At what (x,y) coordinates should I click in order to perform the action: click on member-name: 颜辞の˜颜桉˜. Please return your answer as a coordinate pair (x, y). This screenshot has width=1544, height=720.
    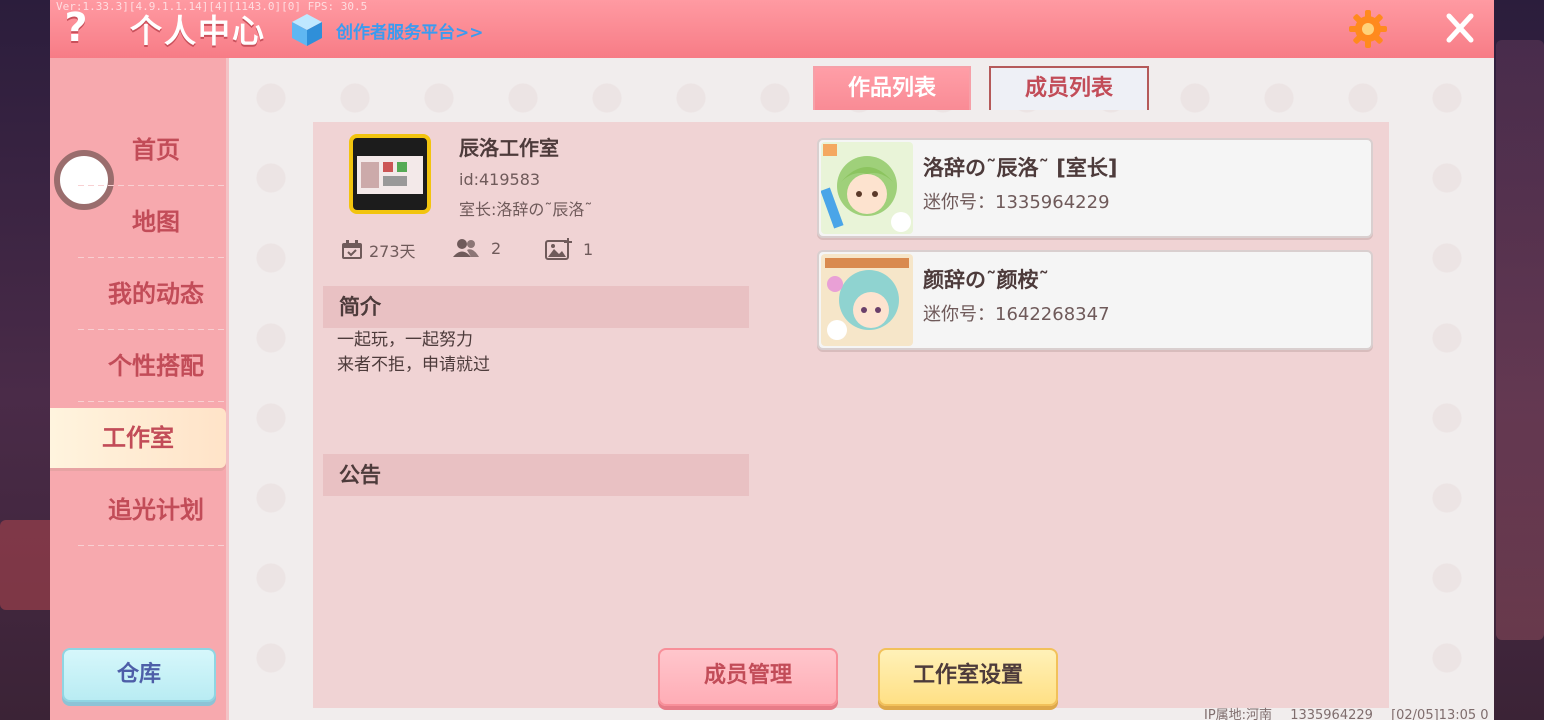
    Looking at the image, I should click on (986, 280).